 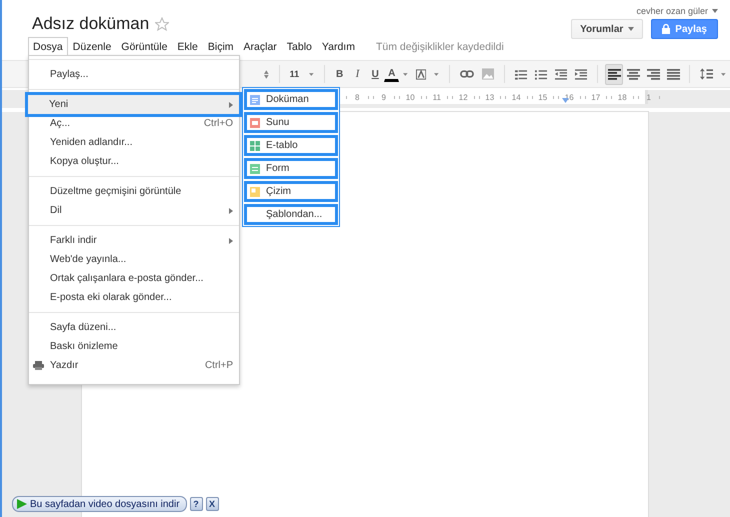 I want to click on drawing-icon, so click(x=255, y=191).